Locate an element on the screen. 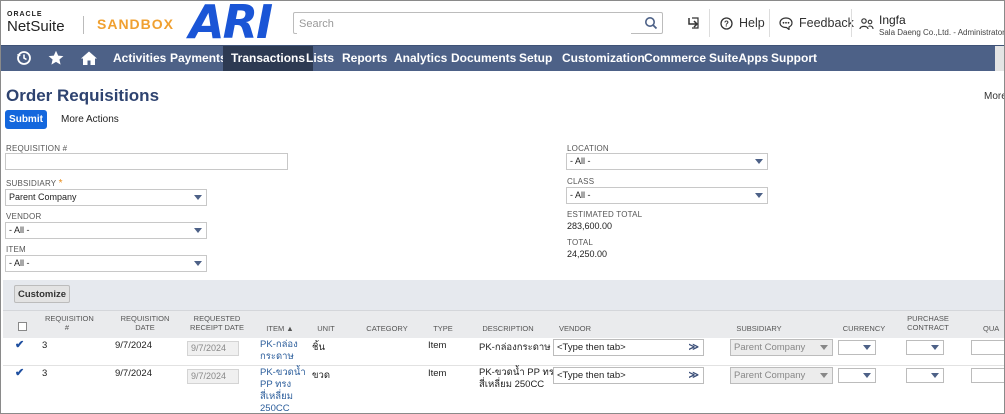  company-logo: ARI is located at coordinates (231, 24).